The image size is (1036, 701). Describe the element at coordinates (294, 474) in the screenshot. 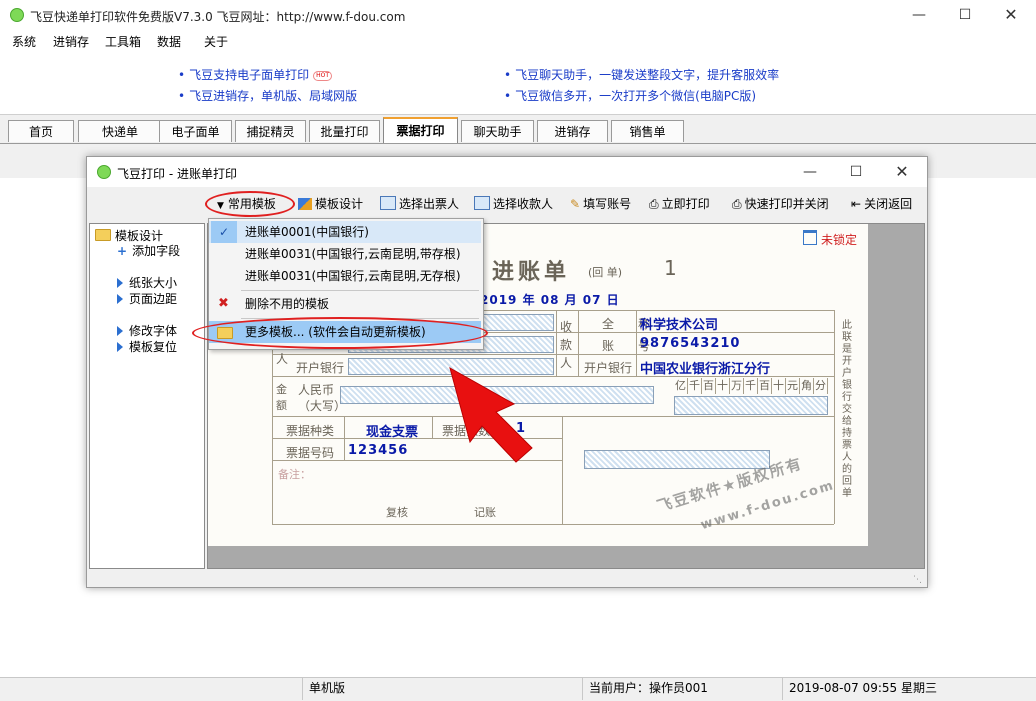

I see `remark-label: 备注：` at that location.